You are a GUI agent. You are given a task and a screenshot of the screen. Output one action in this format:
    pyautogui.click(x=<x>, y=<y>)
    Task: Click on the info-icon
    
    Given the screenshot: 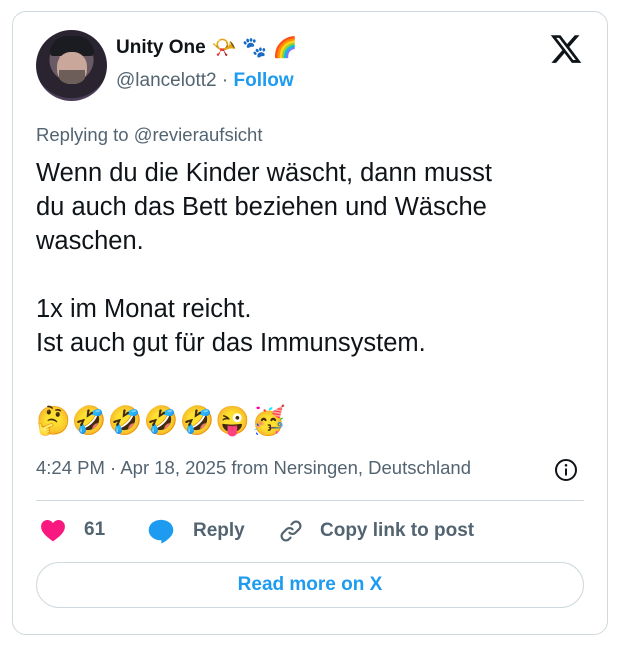 What is the action you would take?
    pyautogui.click(x=566, y=470)
    